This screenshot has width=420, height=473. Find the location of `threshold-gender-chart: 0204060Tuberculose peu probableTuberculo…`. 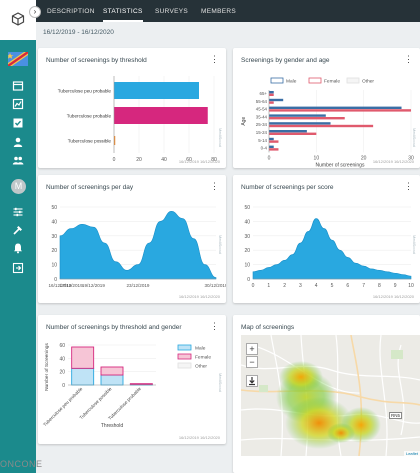

threshold-gender-chart: 0204060Tuberculose peu probableTuberculo… is located at coordinates (126, 386).